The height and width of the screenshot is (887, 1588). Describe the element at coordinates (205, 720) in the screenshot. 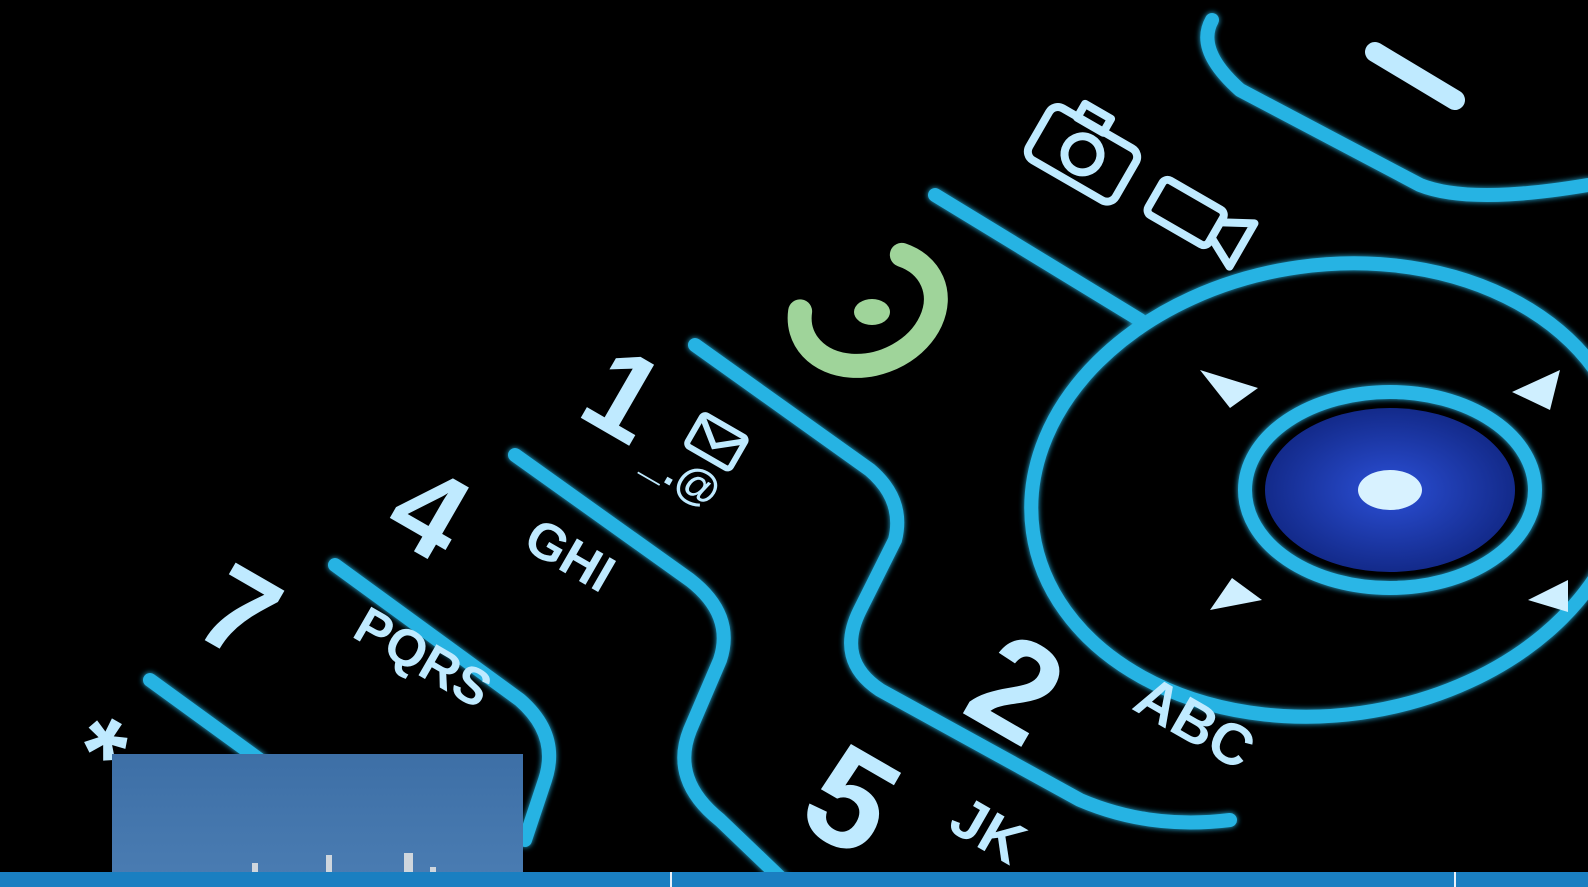

I see `star-key-outline` at that location.